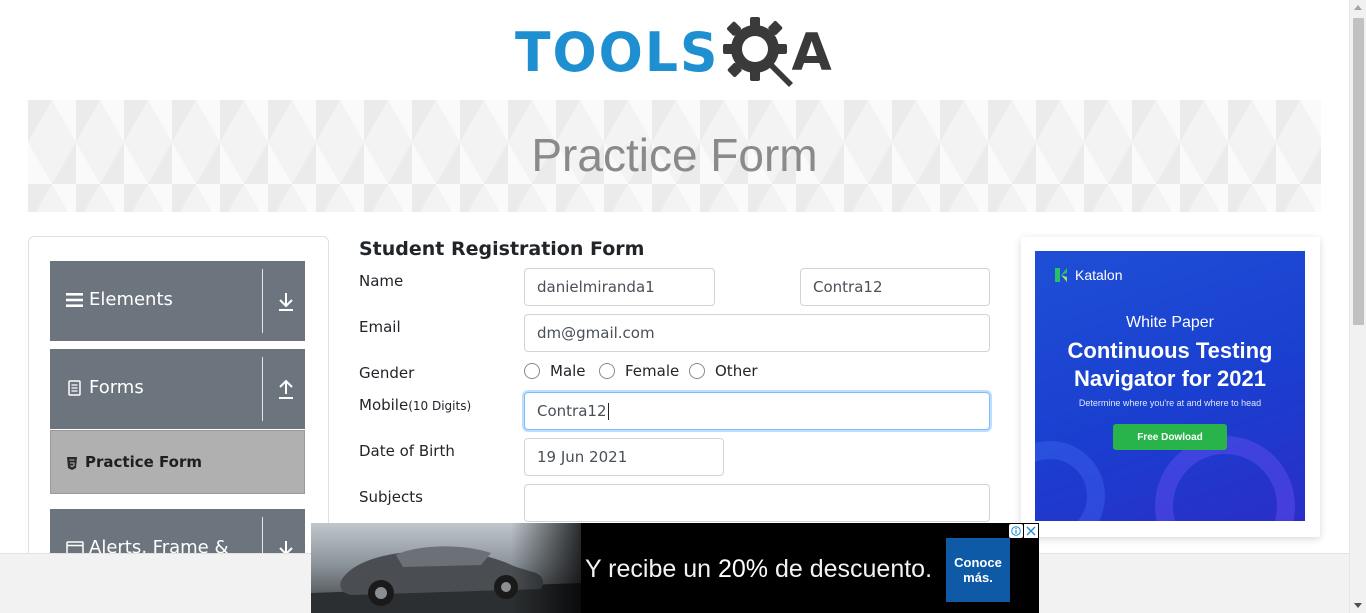 This screenshot has width=1366, height=613. I want to click on dob-value: 19 Jun 2021, so click(582, 457).